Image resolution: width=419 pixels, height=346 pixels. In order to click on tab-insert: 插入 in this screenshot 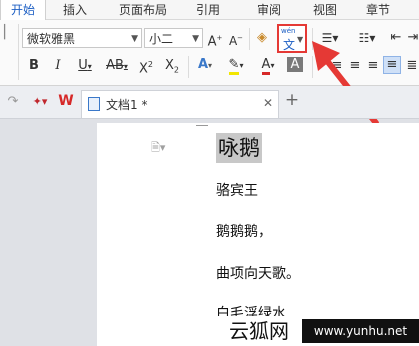, I will do `click(75, 9)`.